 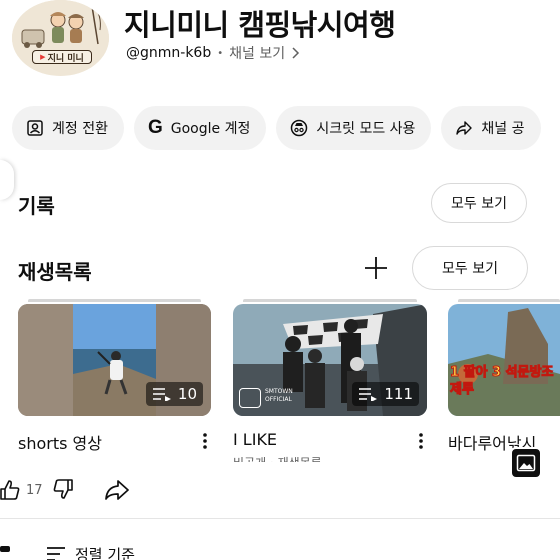 I want to click on thumbs-up-icon, so click(x=10, y=490).